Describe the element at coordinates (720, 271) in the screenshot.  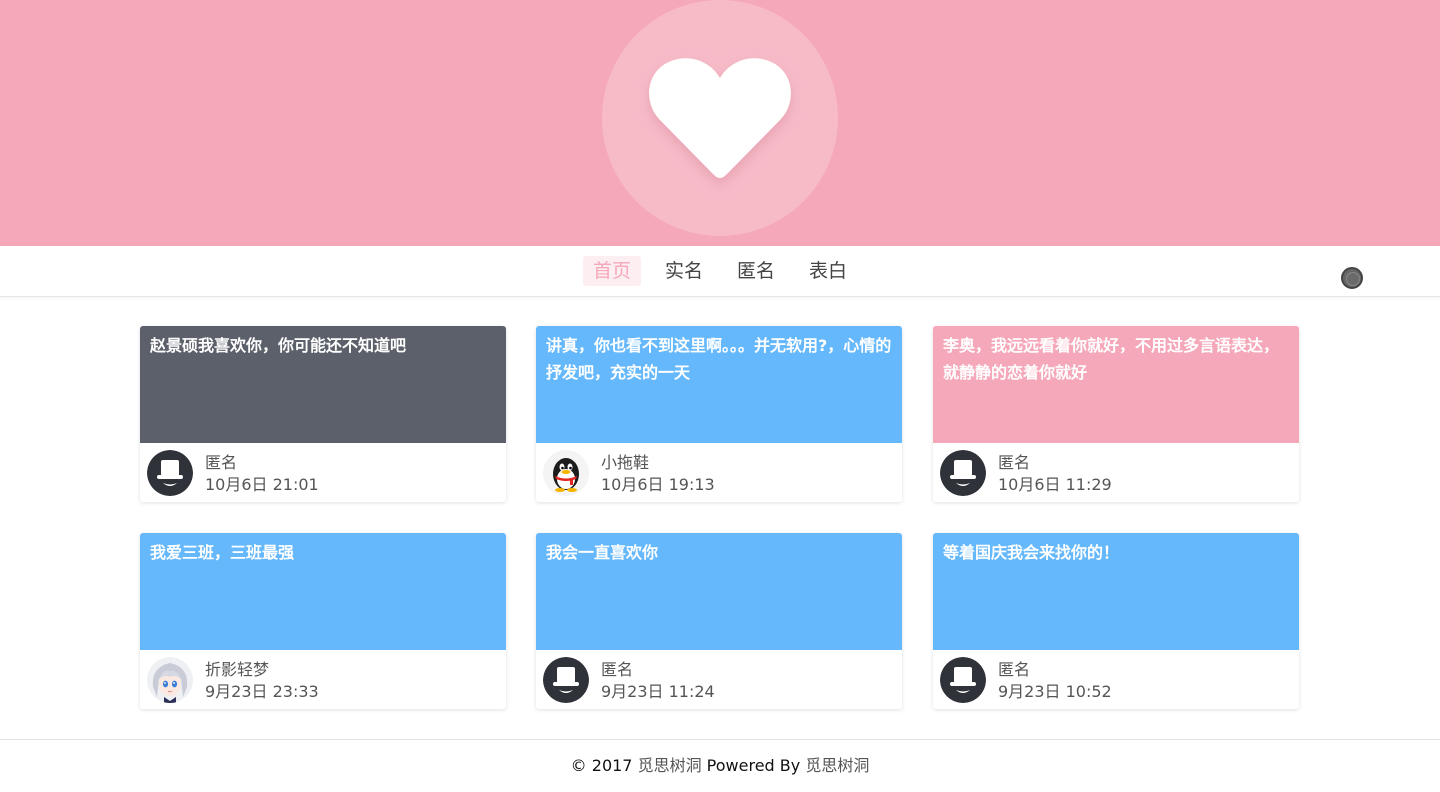
I see `main-navbar: 首页 实名 匿名 表白` at that location.